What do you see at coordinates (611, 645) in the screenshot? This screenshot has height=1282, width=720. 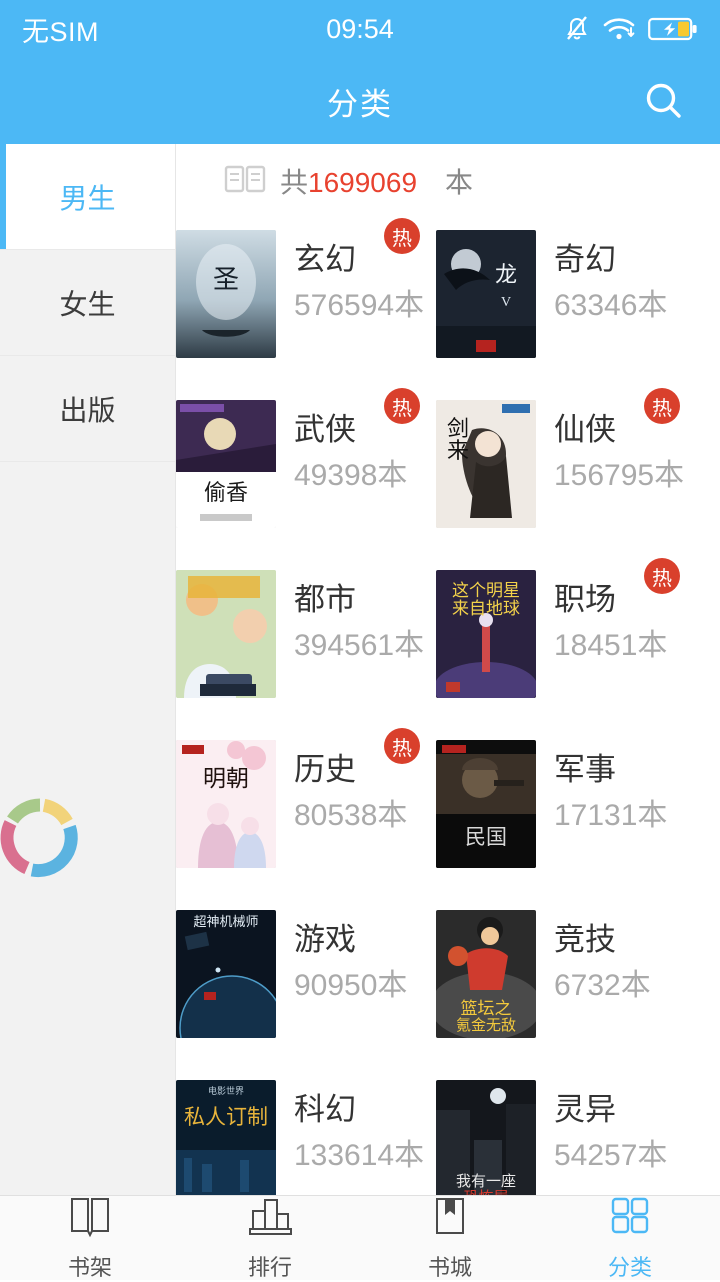 I see `category-count: 18451本` at bounding box center [611, 645].